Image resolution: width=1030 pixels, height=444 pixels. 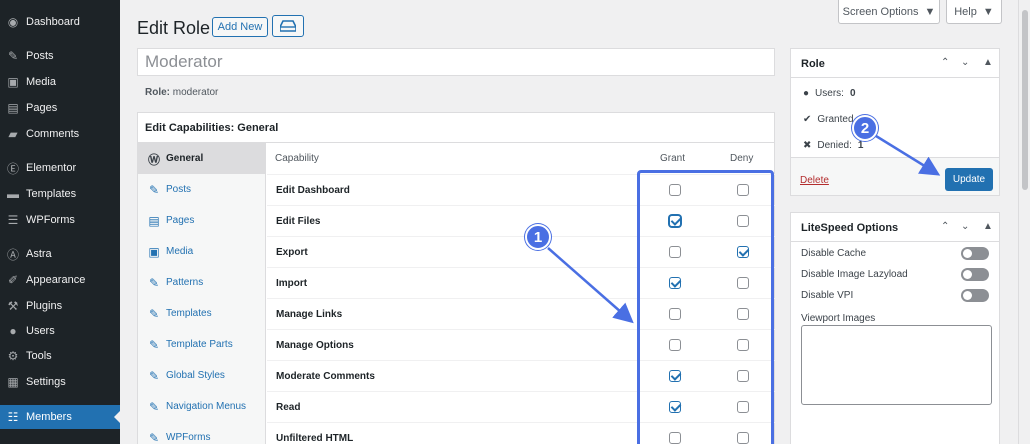 What do you see at coordinates (1024, 222) in the screenshot?
I see `page-scrollbar` at bounding box center [1024, 222].